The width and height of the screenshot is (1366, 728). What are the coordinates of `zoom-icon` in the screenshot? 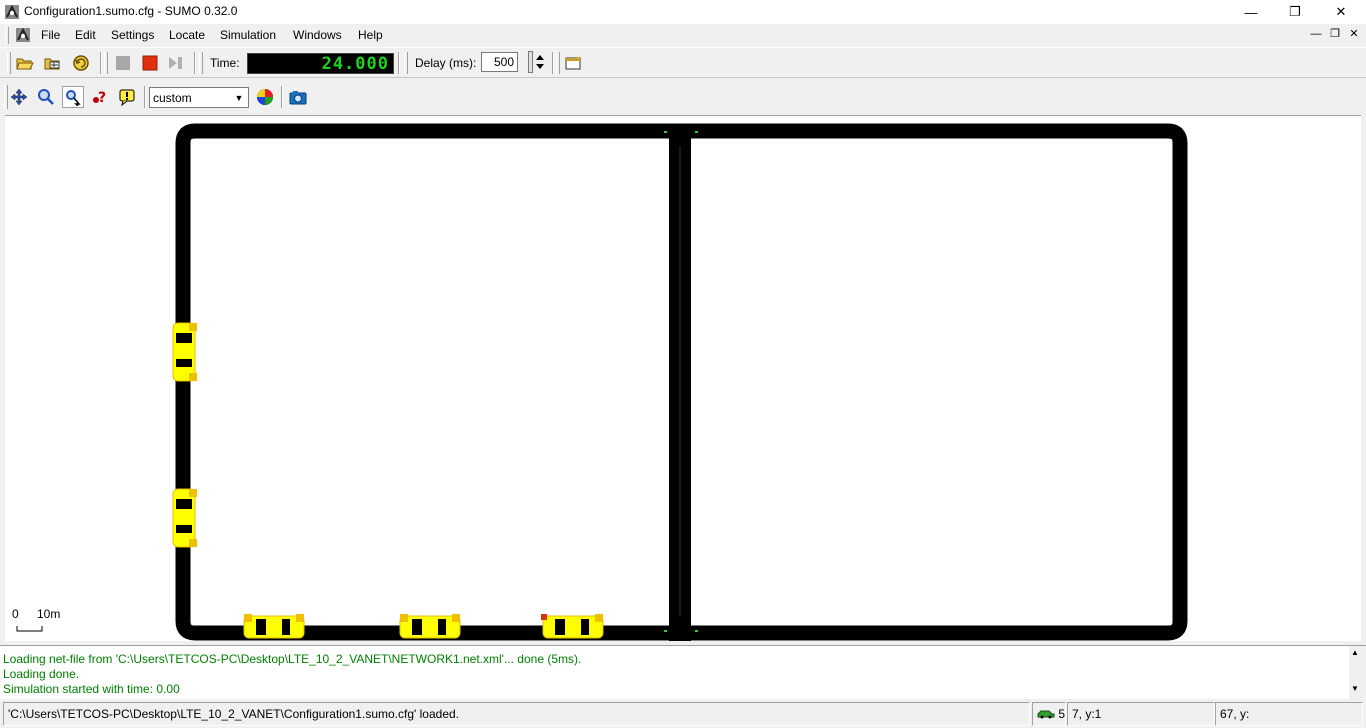 It's located at (46, 97).